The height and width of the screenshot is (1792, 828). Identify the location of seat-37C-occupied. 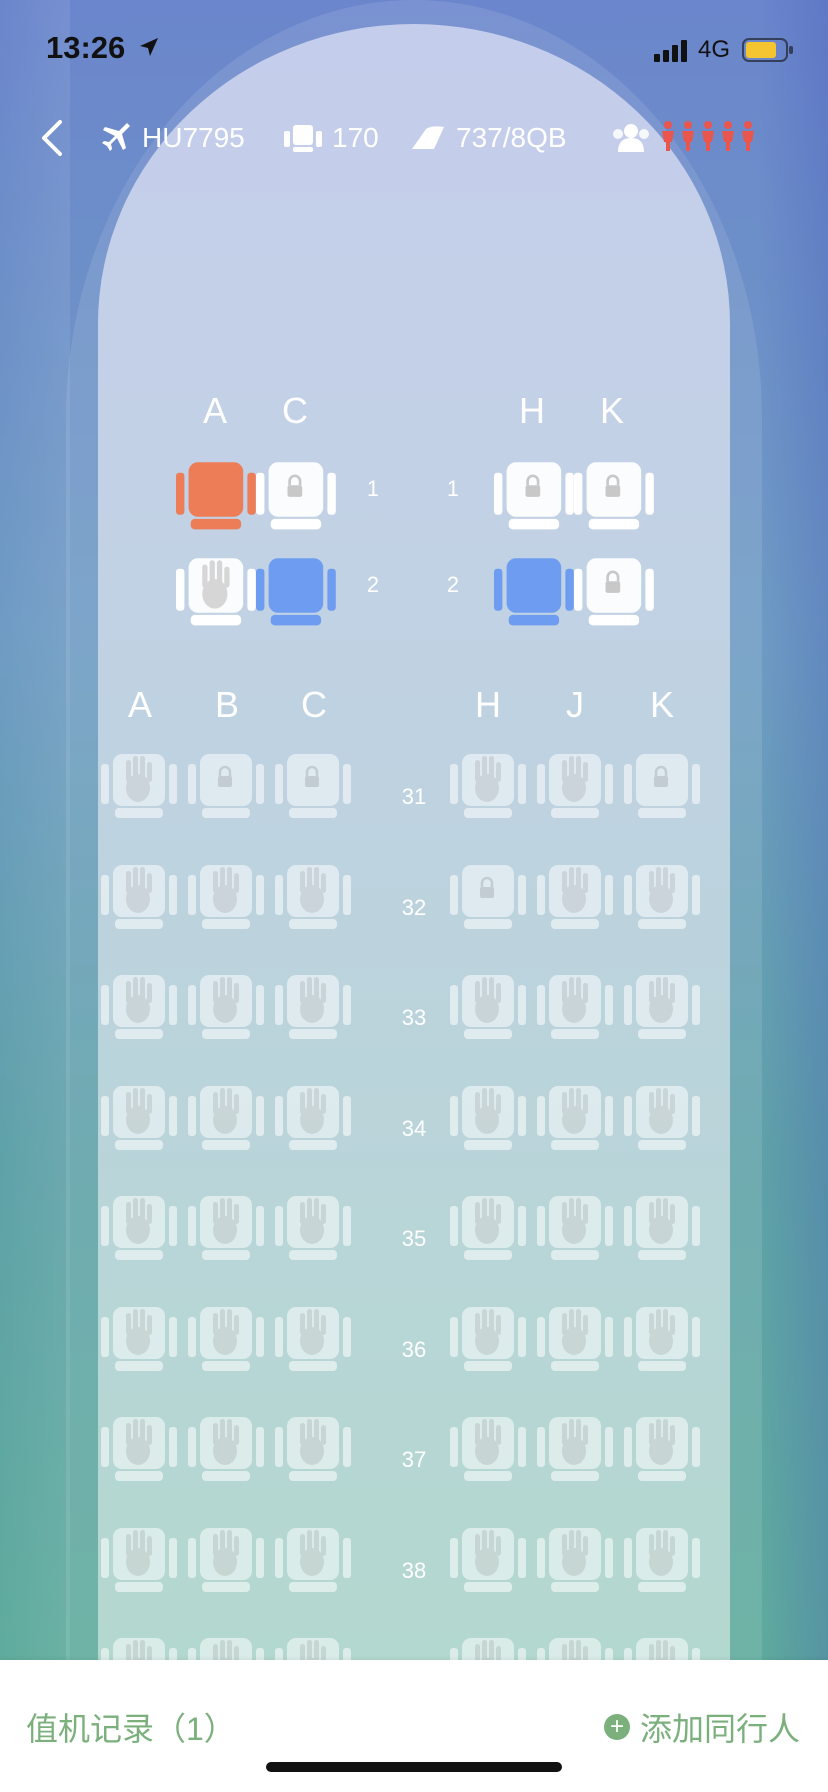
(313, 1450).